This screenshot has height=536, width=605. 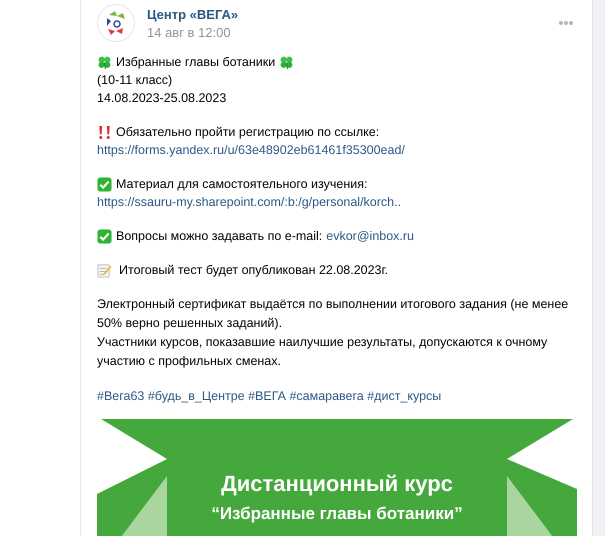 What do you see at coordinates (269, 396) in the screenshot?
I see `hashtags-link: #Вега63 #будь_в_Центре #ВЕГА #самаравега #дист_курсы` at bounding box center [269, 396].